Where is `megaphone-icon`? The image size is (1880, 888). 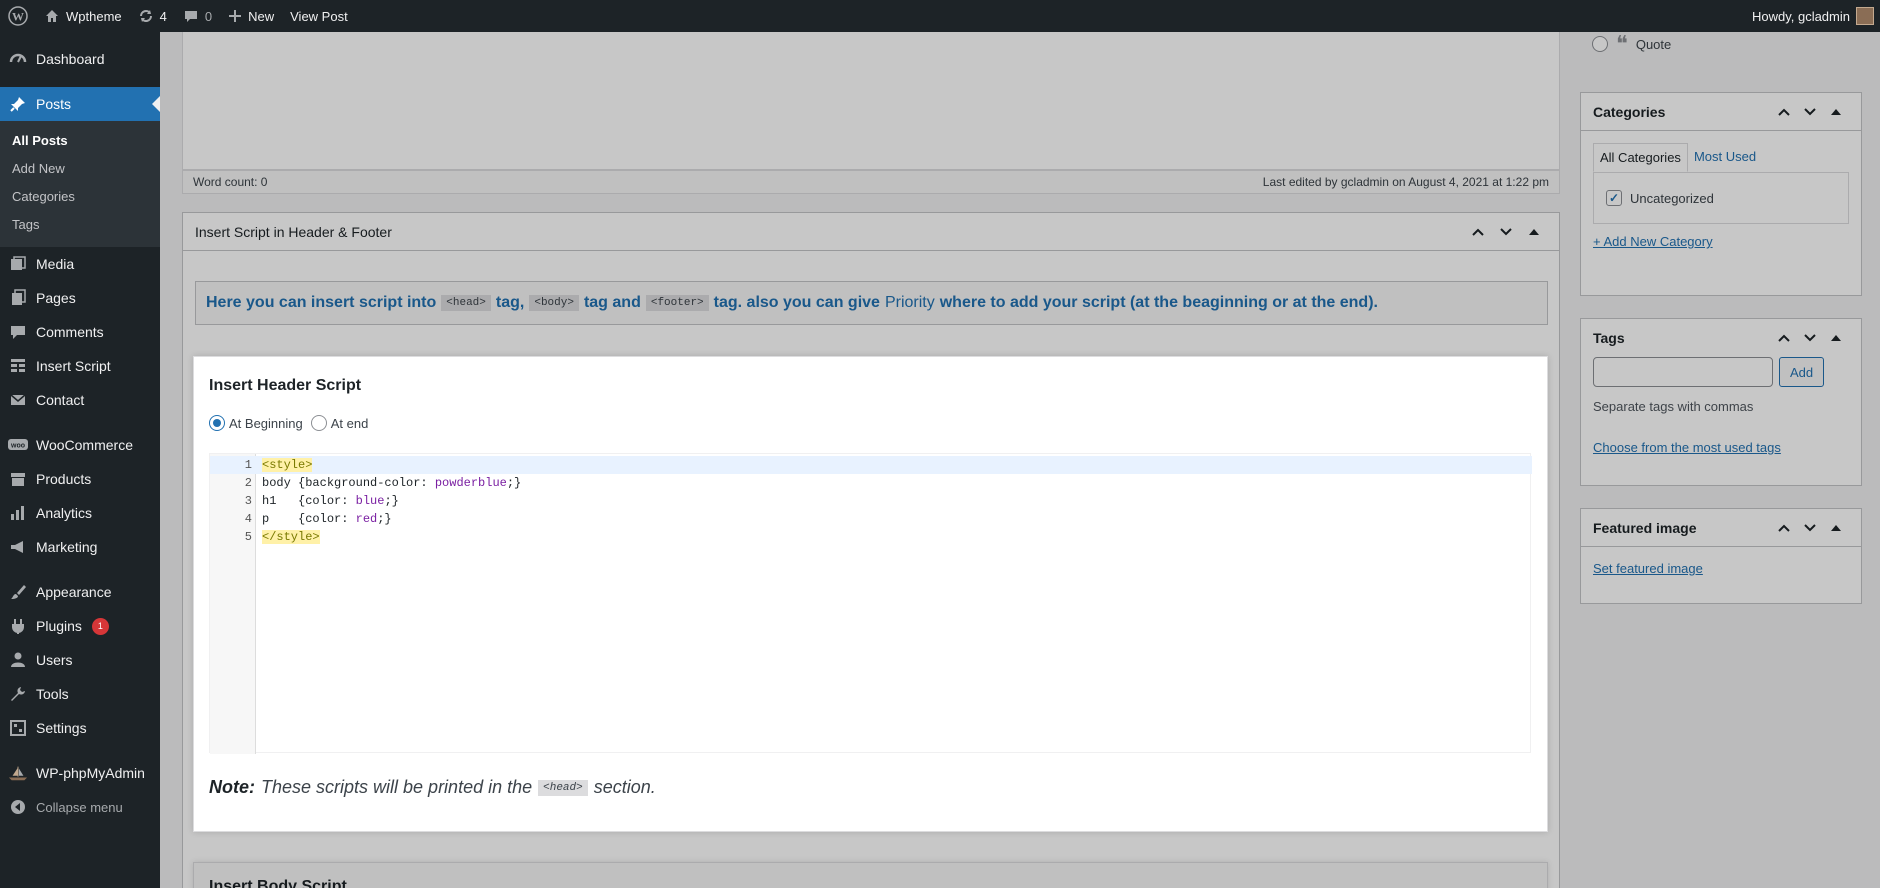
megaphone-icon is located at coordinates (18, 547).